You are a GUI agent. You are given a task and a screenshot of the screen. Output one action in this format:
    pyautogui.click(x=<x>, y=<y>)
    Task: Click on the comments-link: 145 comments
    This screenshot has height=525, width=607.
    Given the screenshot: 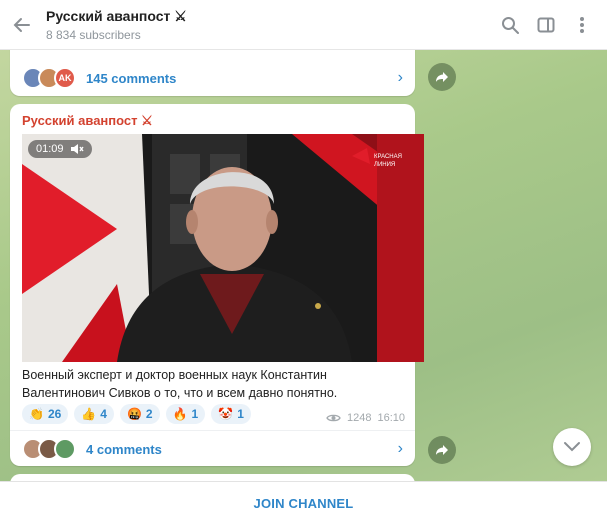 What is the action you would take?
    pyautogui.click(x=131, y=78)
    